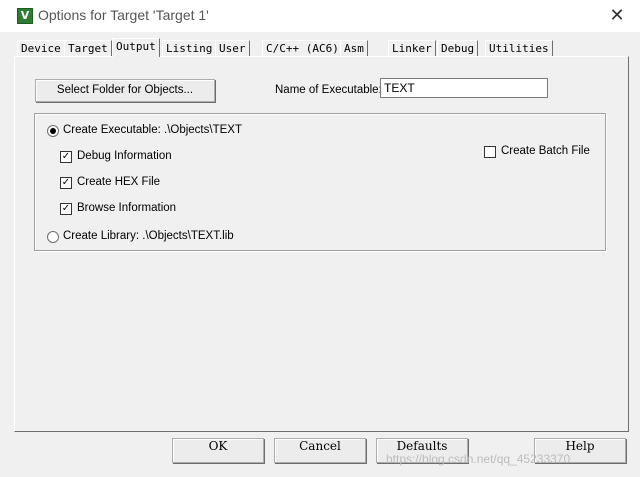 This screenshot has width=640, height=477. Describe the element at coordinates (88, 48) in the screenshot. I see `tab-target: Target` at that location.